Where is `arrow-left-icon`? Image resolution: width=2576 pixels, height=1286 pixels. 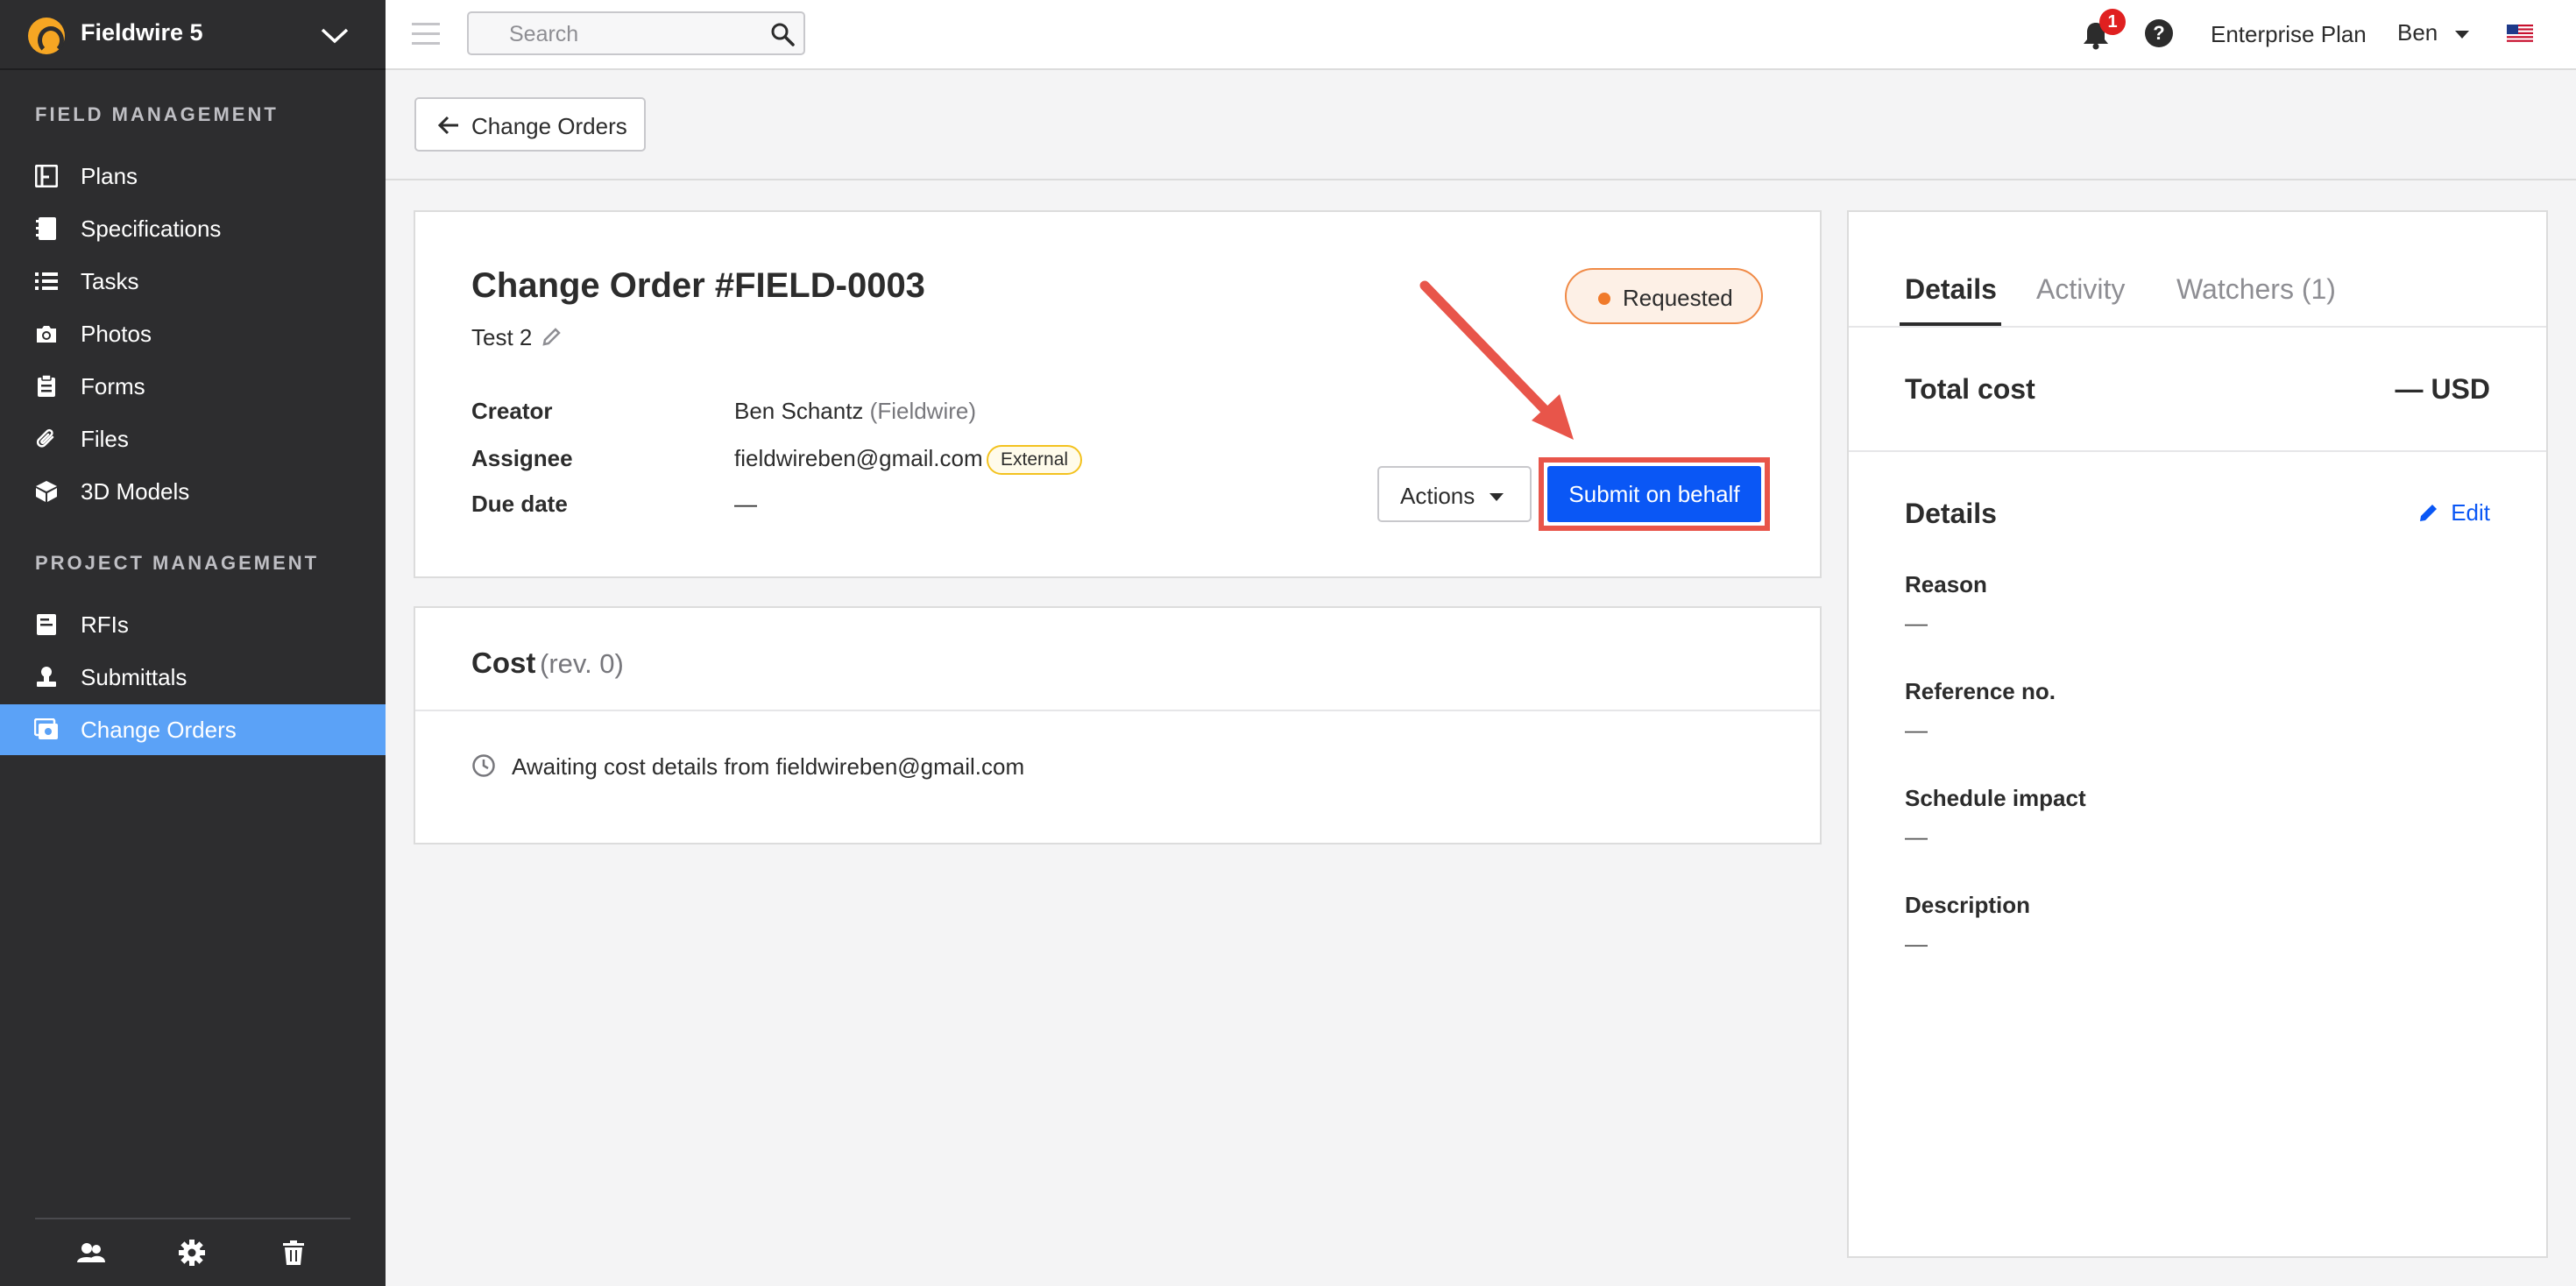 arrow-left-icon is located at coordinates (447, 126).